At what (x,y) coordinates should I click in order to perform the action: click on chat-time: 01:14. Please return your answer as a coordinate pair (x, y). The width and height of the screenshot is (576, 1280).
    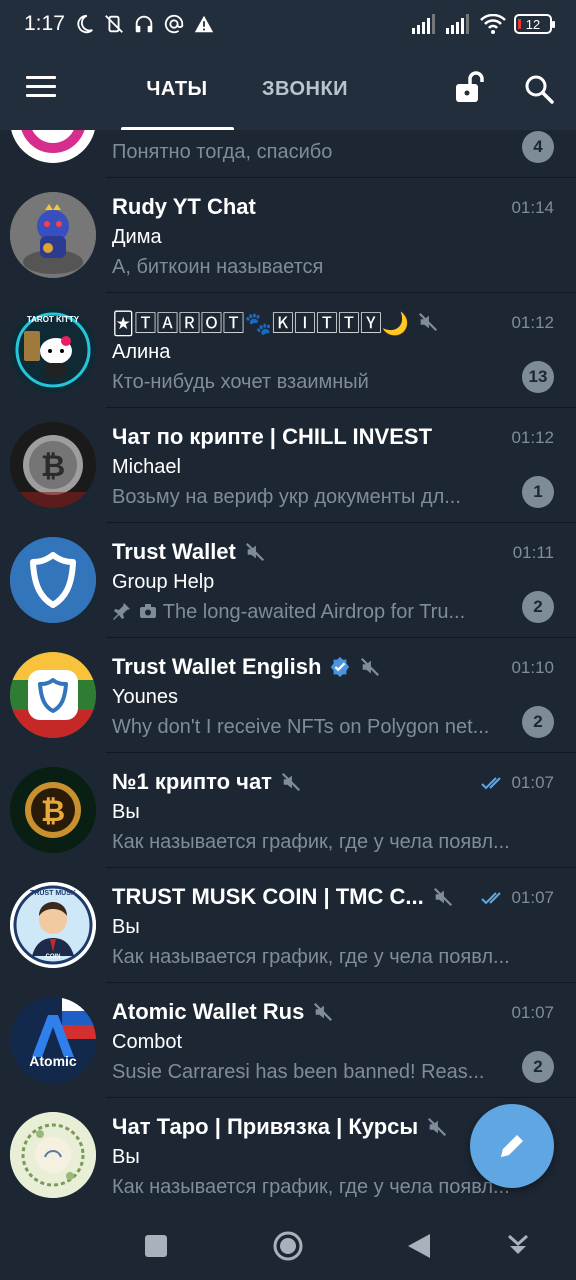
    Looking at the image, I should click on (532, 207).